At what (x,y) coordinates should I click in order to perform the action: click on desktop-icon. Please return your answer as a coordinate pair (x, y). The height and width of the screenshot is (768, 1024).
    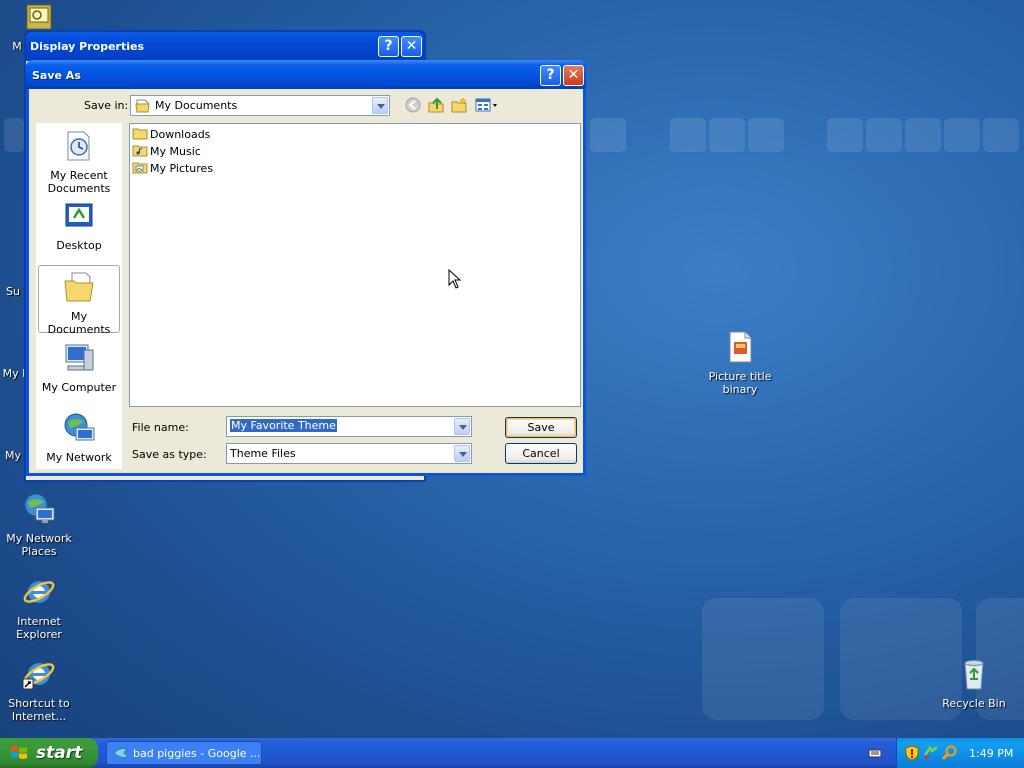
    Looking at the image, I should click on (79, 215).